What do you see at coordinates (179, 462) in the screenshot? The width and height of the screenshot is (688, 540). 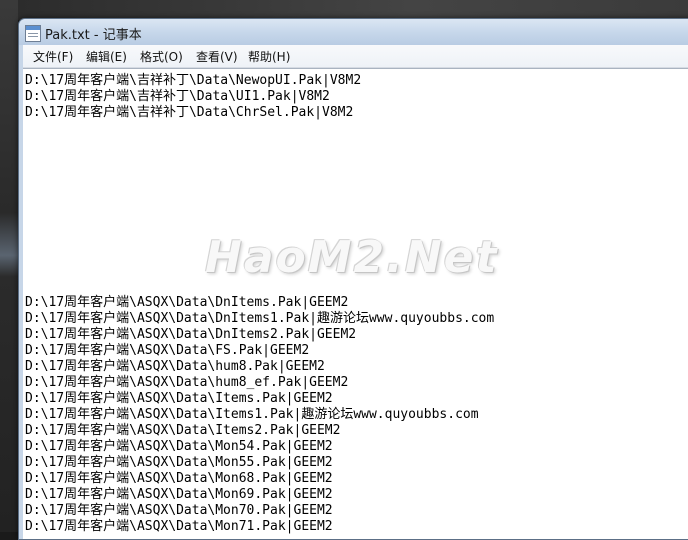 I see `text-line: D:\17周年客户端\ASQX\Data\Mon55.Pak|GEEM2` at bounding box center [179, 462].